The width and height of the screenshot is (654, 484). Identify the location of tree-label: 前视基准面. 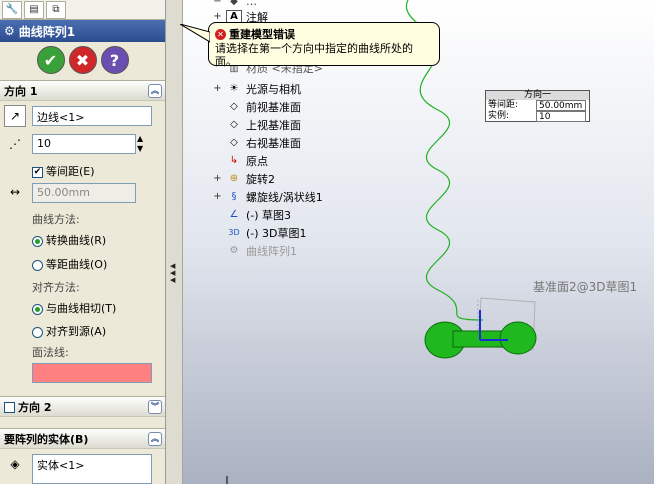
(273, 107).